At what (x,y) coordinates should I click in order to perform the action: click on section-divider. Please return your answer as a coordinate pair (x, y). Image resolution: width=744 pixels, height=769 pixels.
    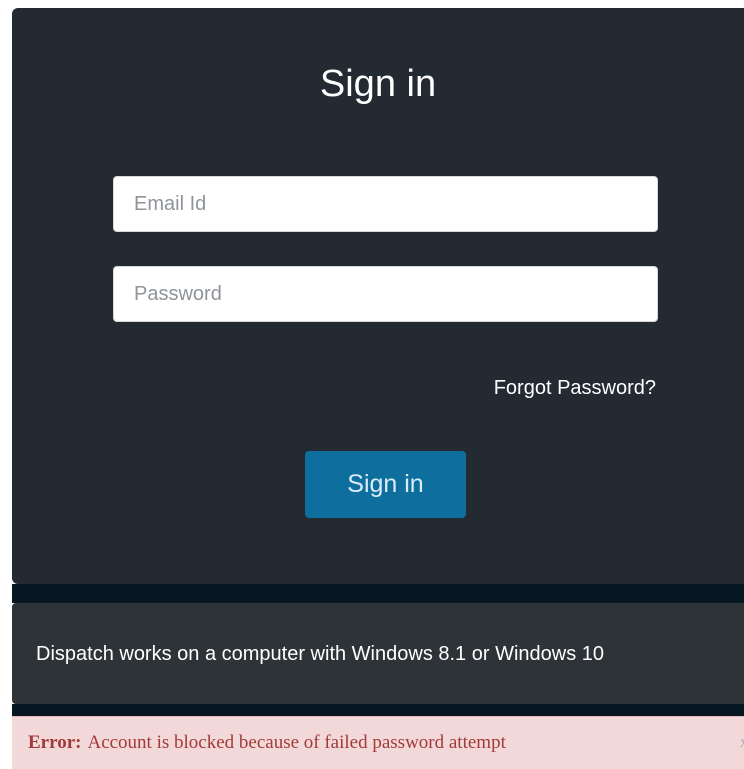
    Looking at the image, I should click on (378, 593).